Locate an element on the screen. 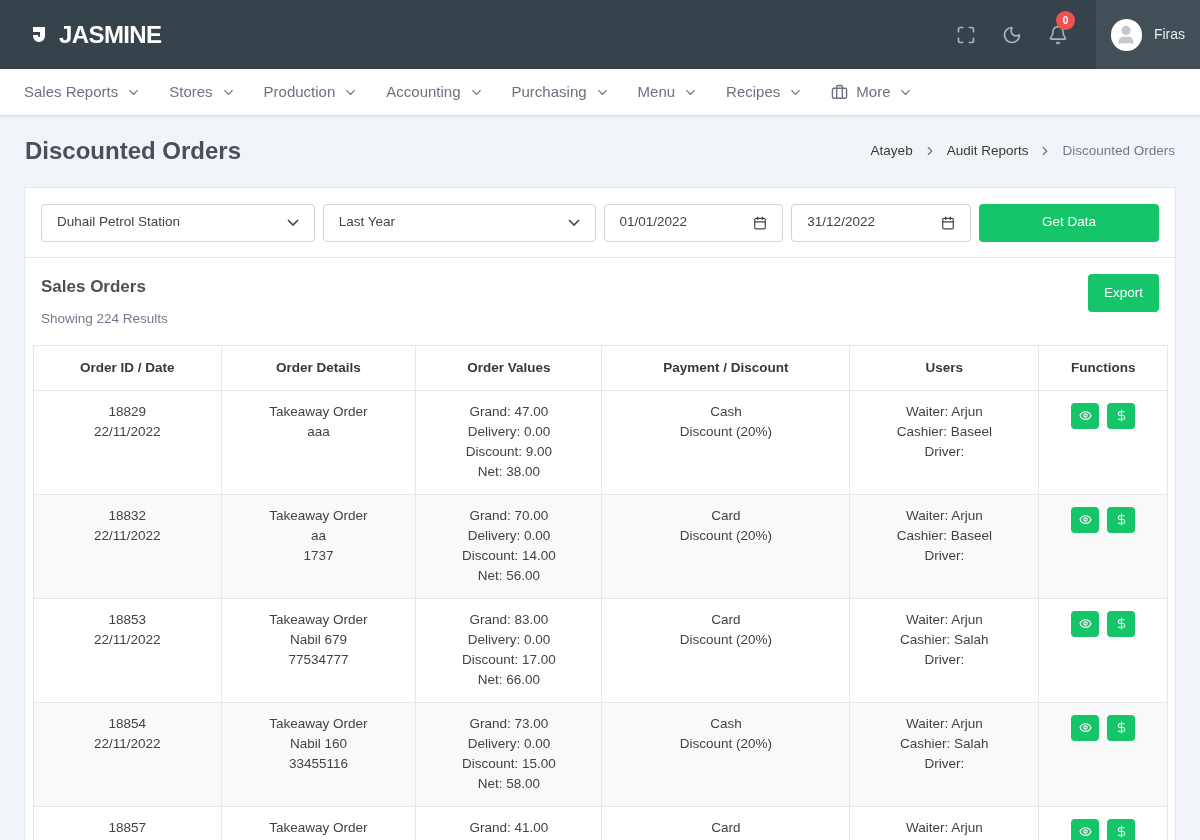  table-cell-text: Net: 38.00 is located at coordinates (509, 471).